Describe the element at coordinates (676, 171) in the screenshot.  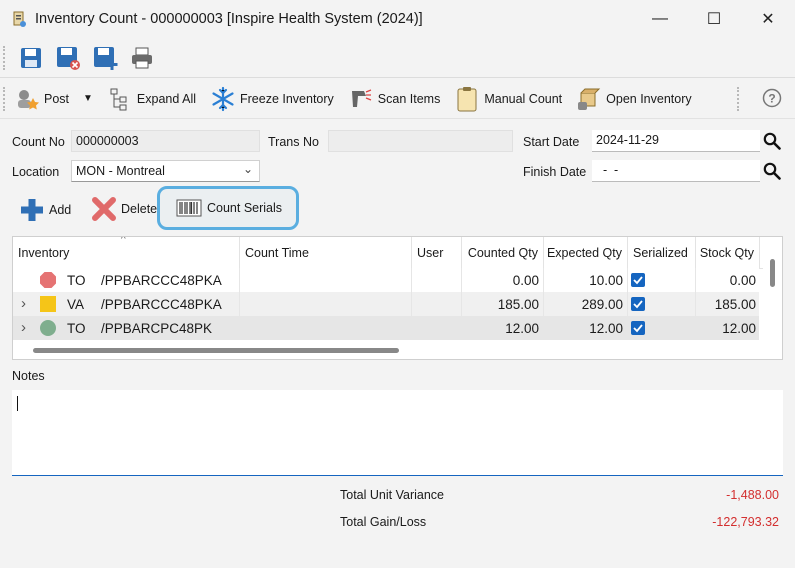
I see `finish-date-field: - -` at that location.